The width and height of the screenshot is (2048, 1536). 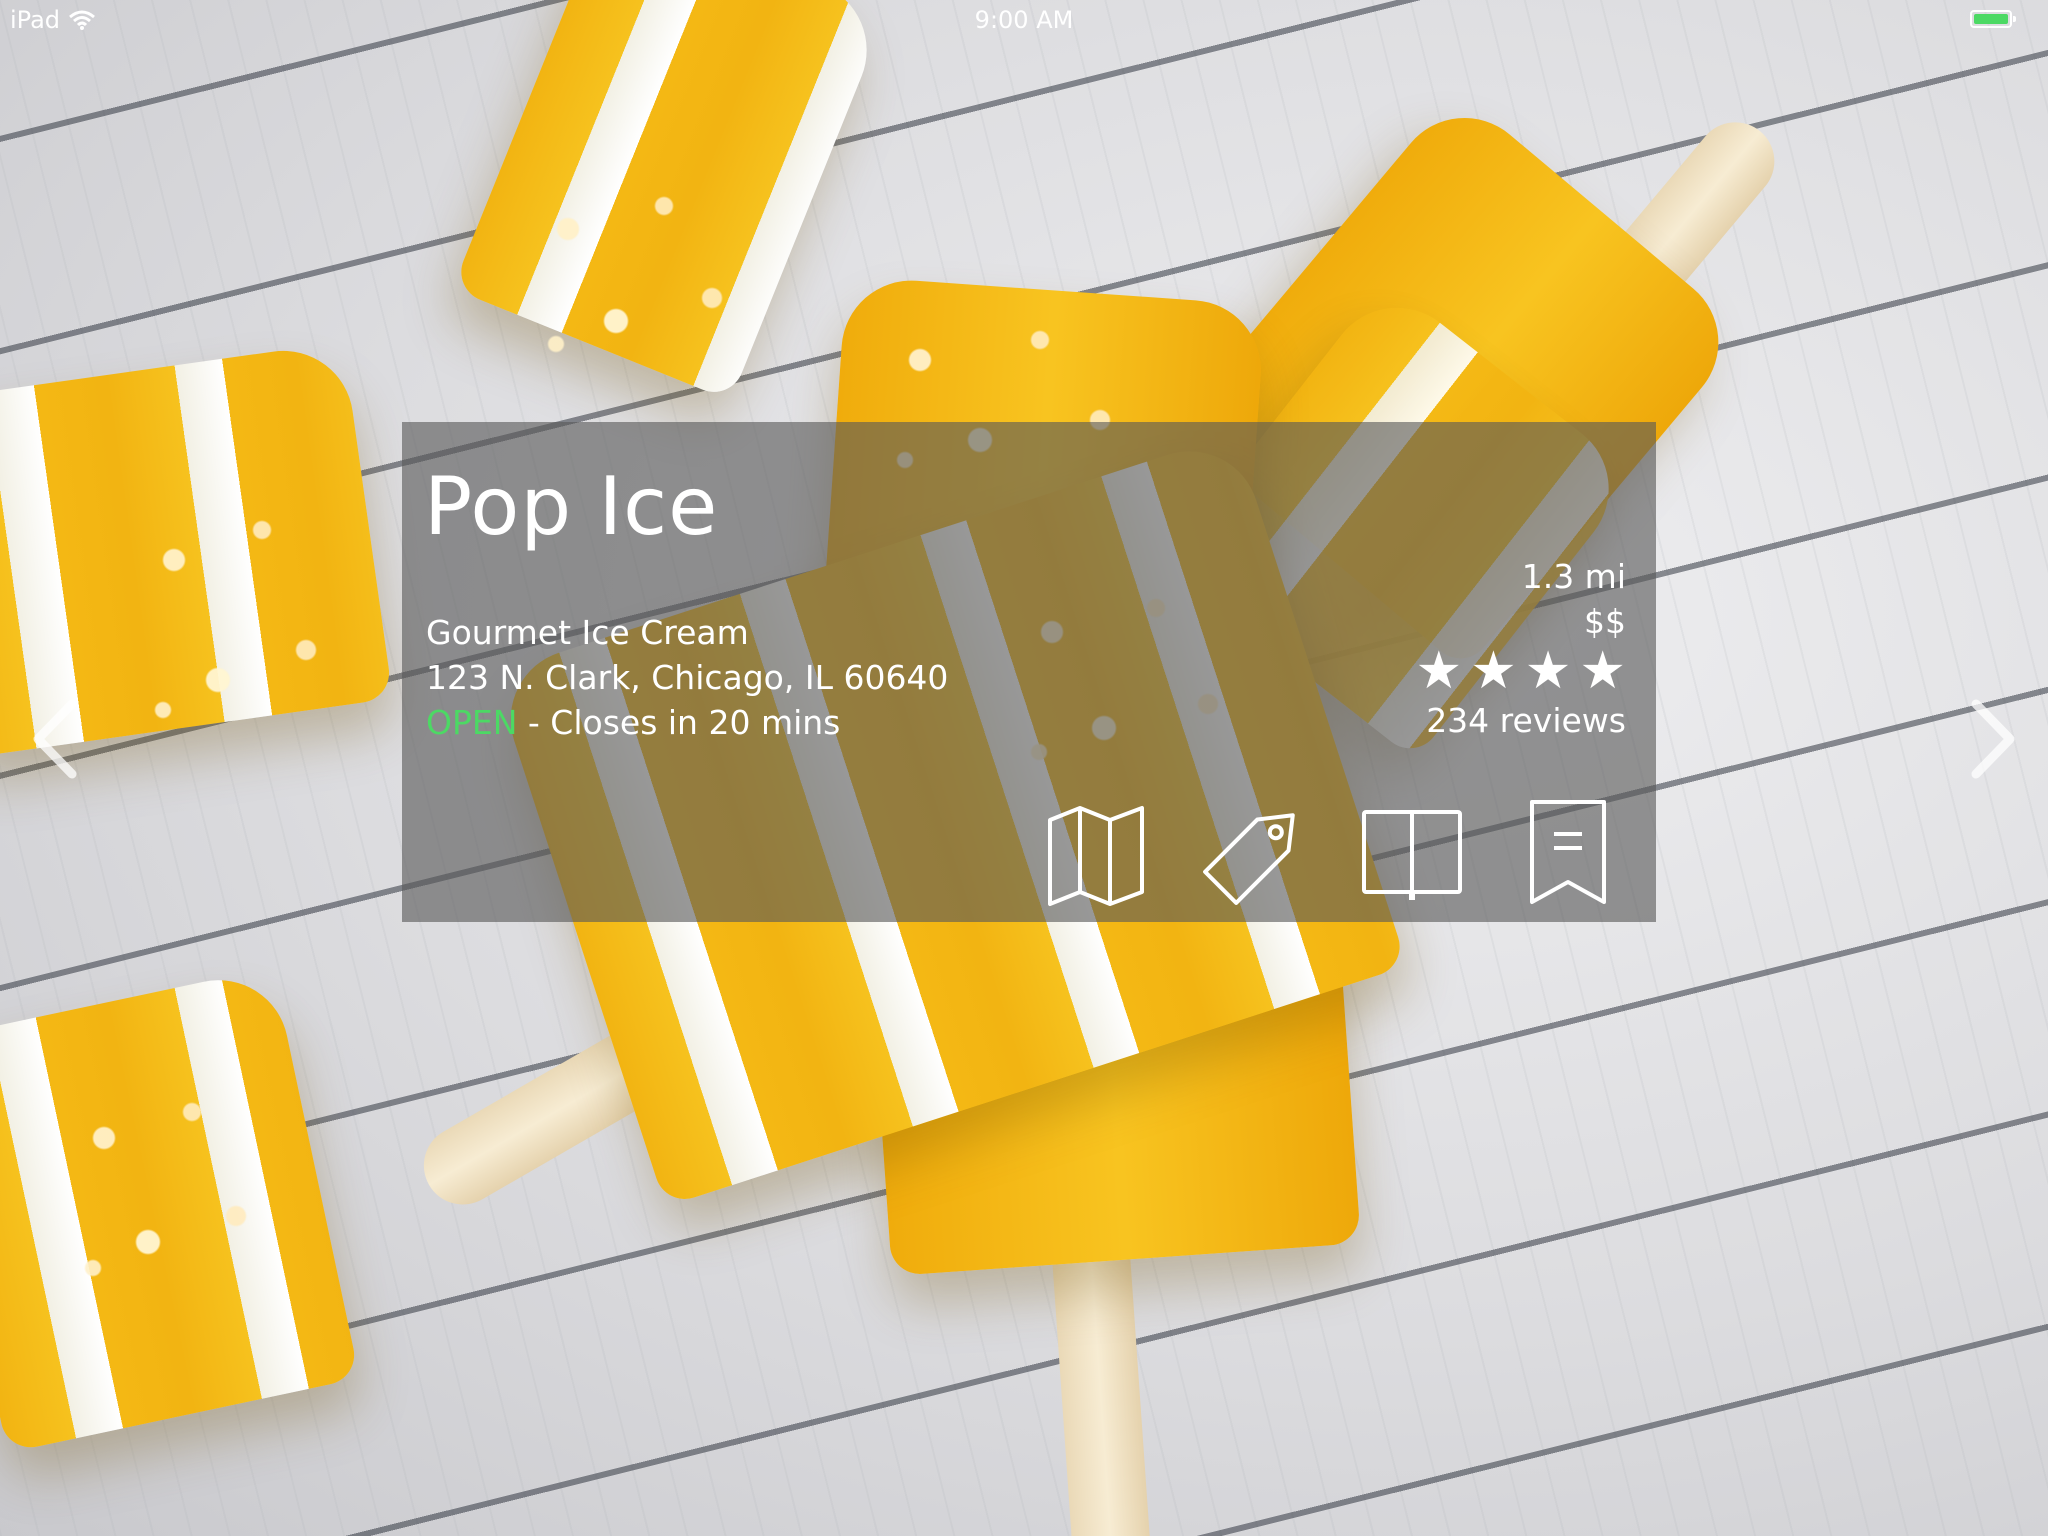 I want to click on book-icon, so click(x=1412, y=855).